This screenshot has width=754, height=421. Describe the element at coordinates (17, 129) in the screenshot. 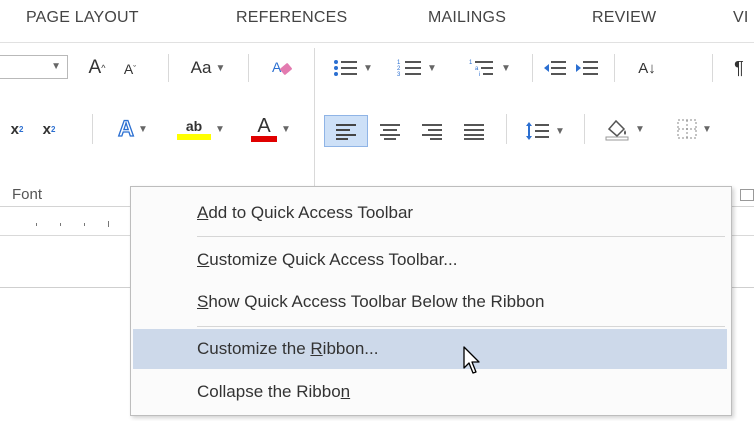

I see `subscript-button: x2` at that location.